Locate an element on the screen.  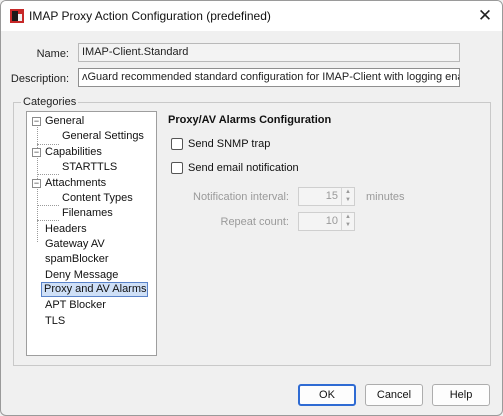
tree-item-general-settings: General Settings is located at coordinates (103, 136).